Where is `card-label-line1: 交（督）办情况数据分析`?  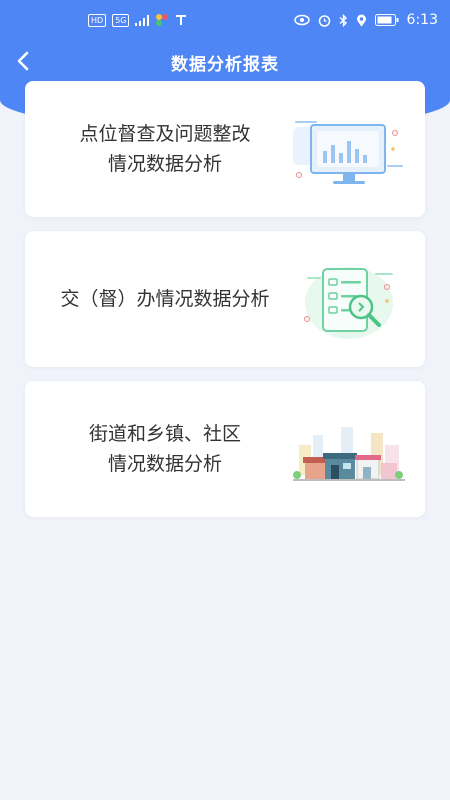 card-label-line1: 交（督）办情况数据分析 is located at coordinates (165, 299).